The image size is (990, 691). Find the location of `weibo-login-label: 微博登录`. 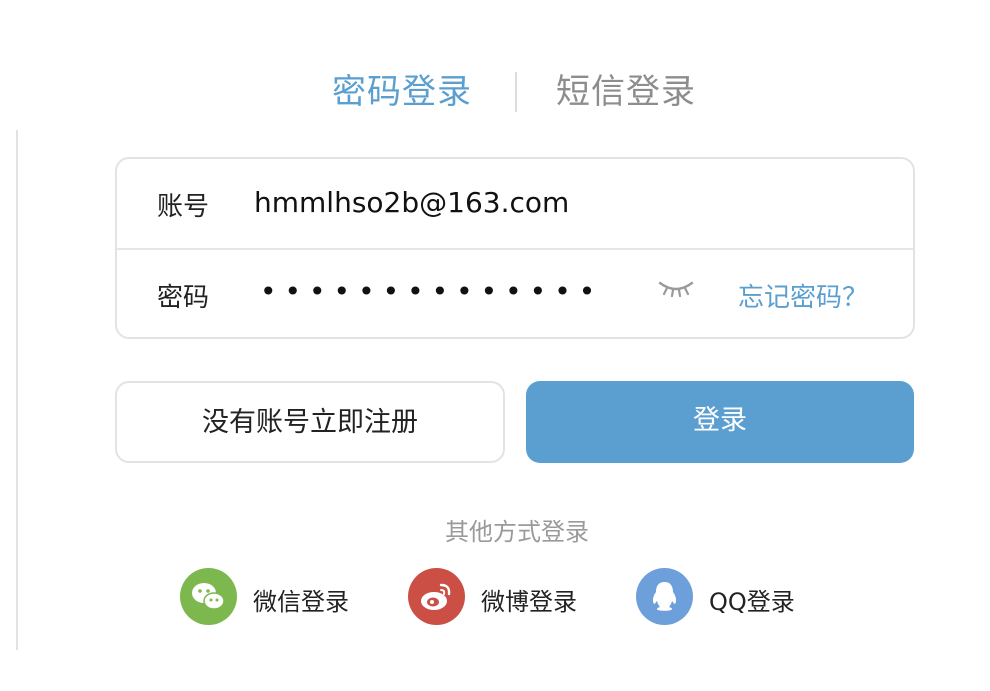

weibo-login-label: 微博登录 is located at coordinates (529, 602).